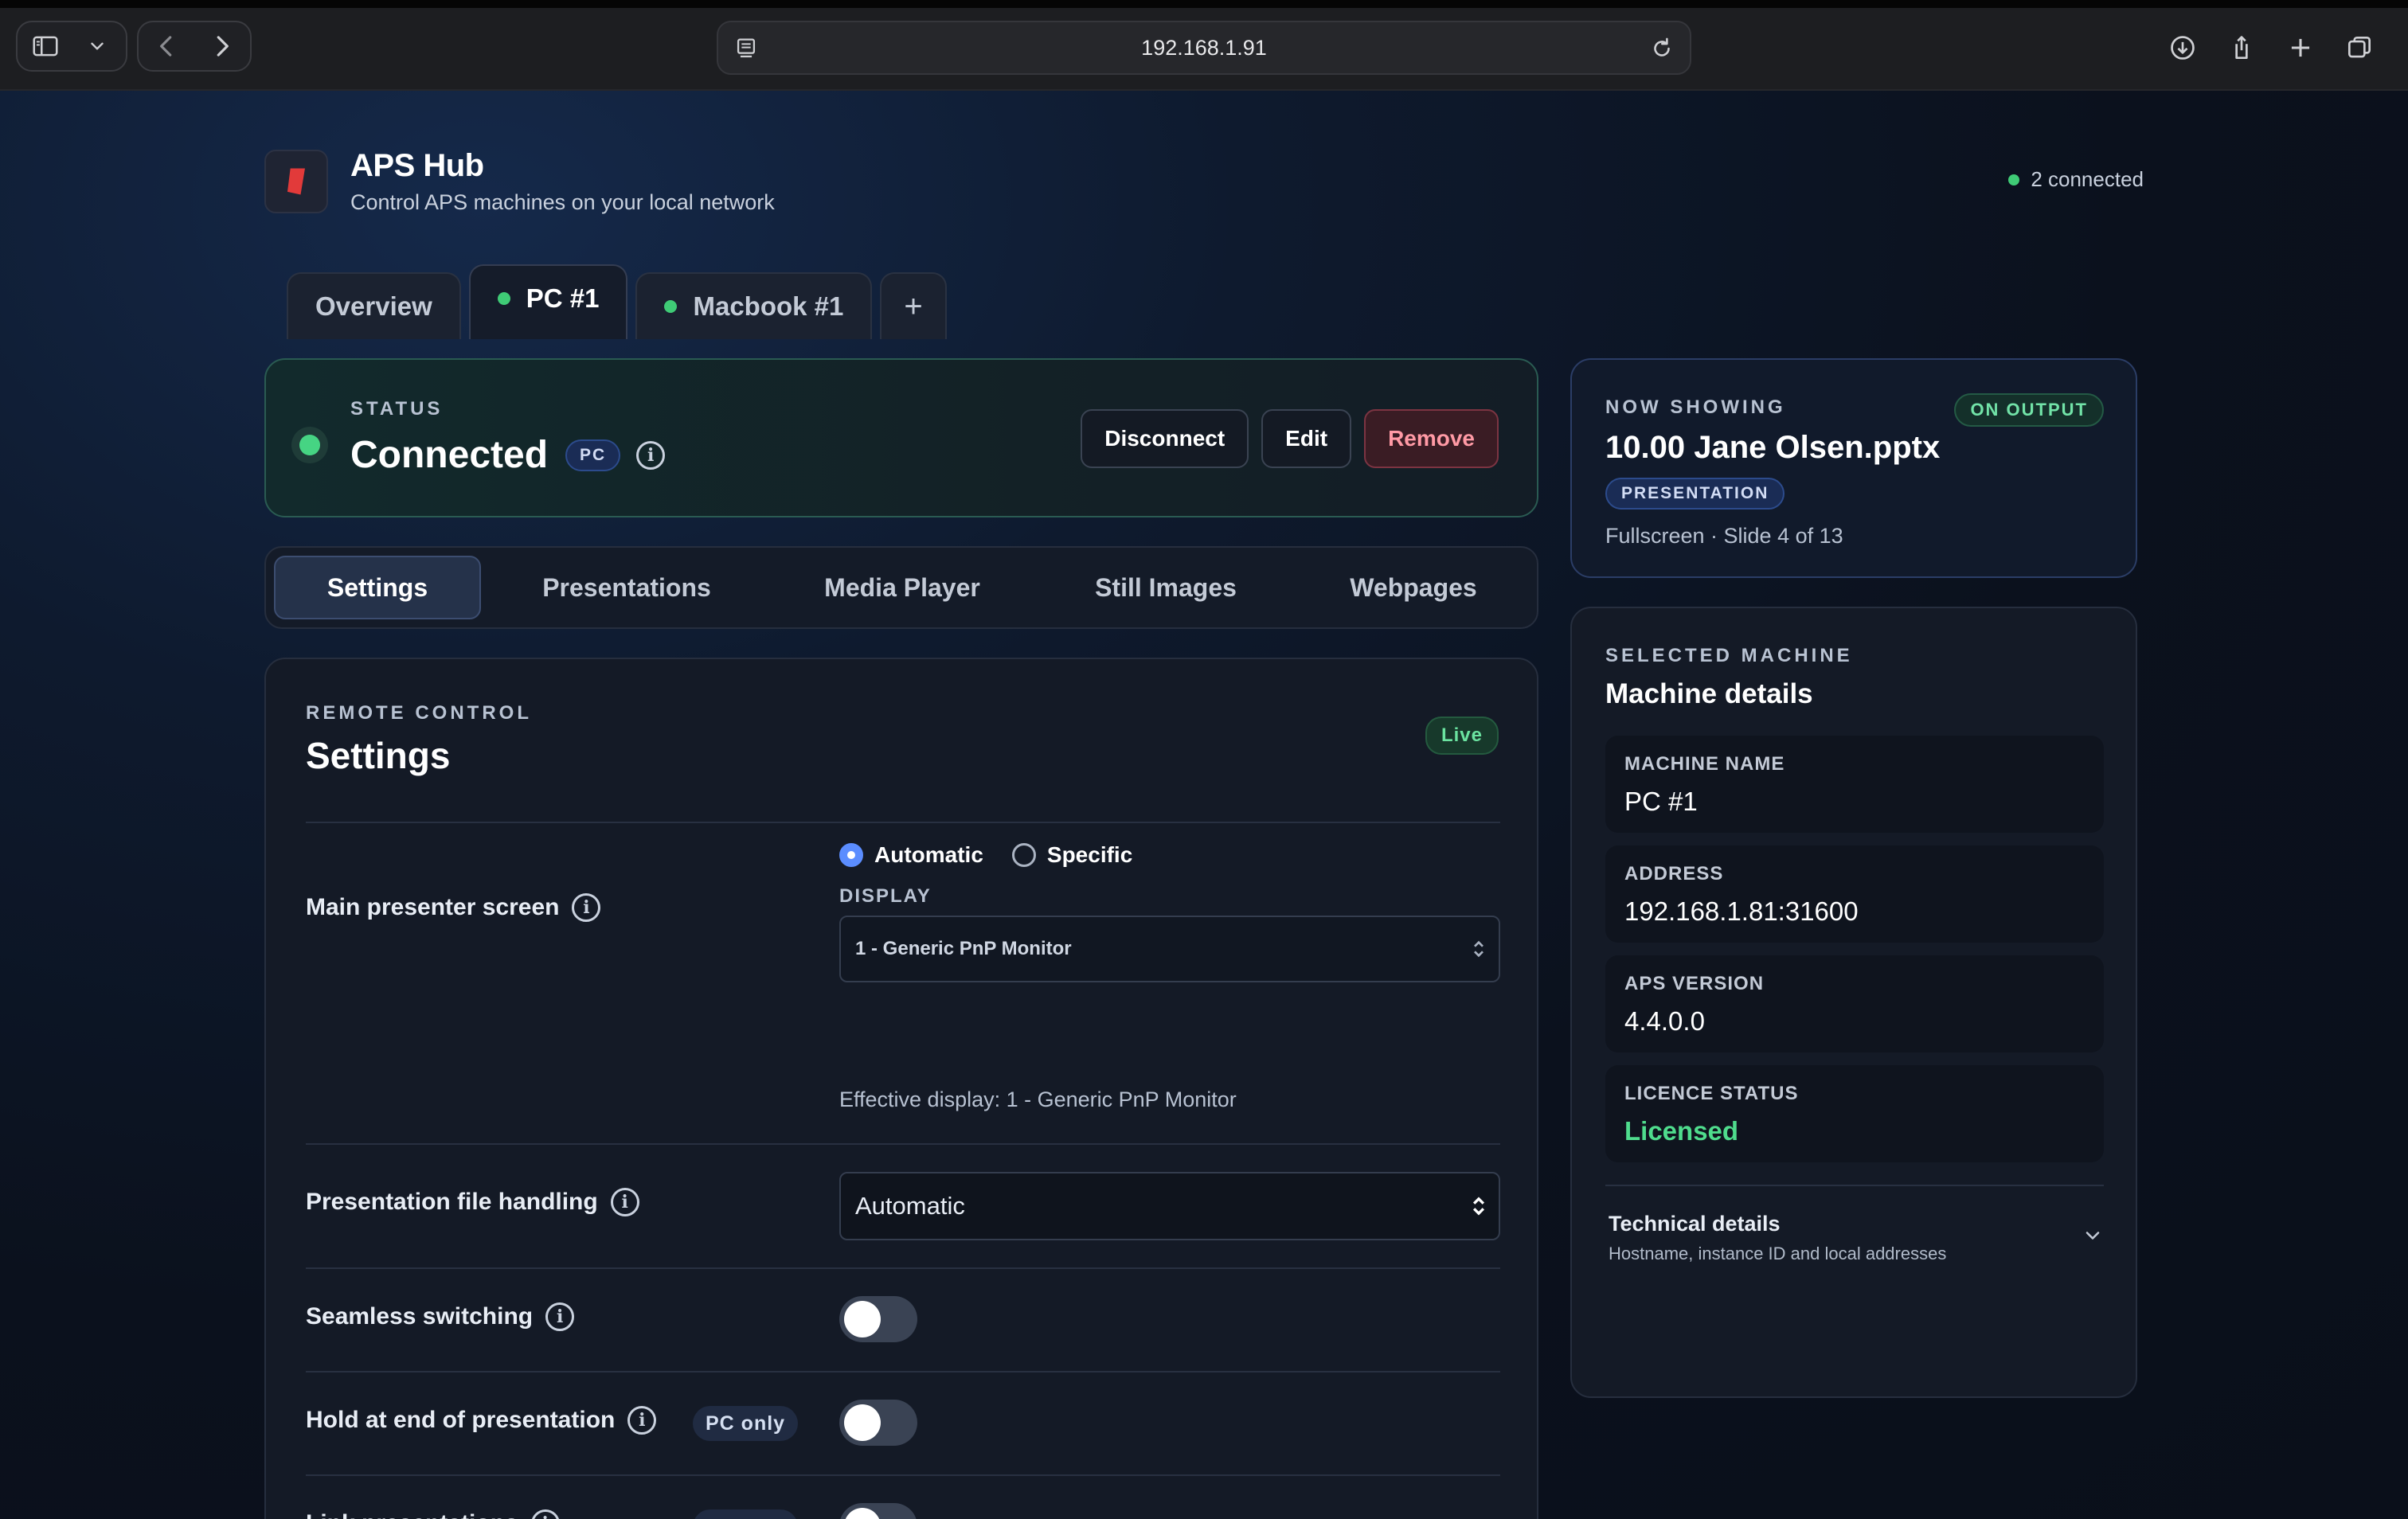  What do you see at coordinates (626, 587) in the screenshot?
I see `tab-presentations: Presentations` at bounding box center [626, 587].